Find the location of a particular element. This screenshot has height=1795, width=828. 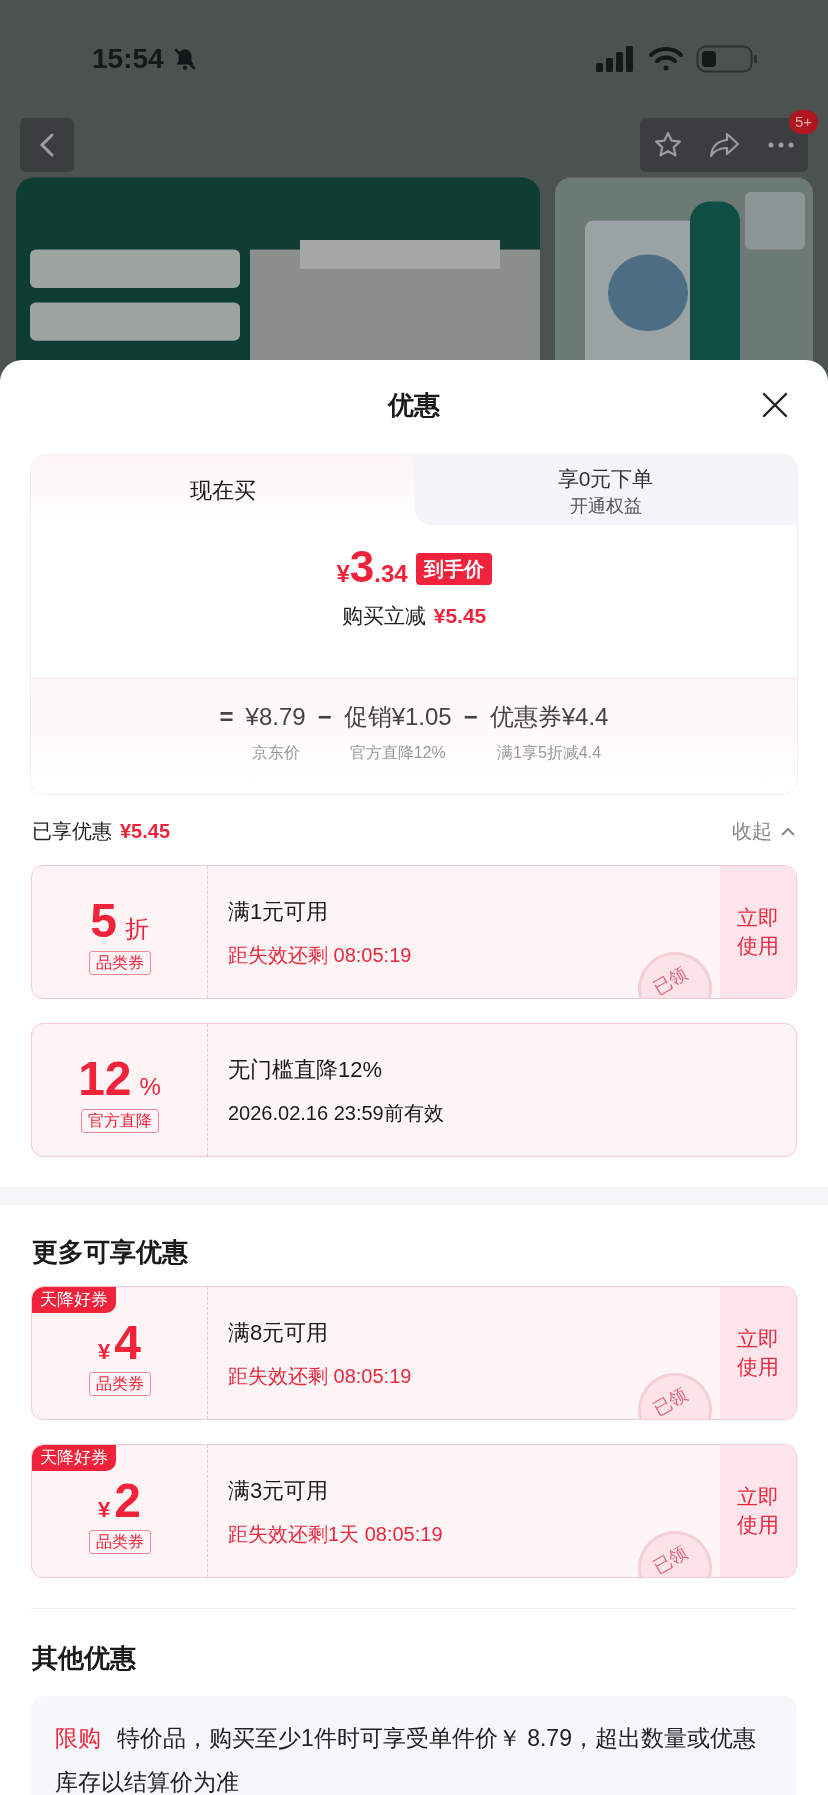

coupon-condition: 满8元可用 is located at coordinates (279, 1332).